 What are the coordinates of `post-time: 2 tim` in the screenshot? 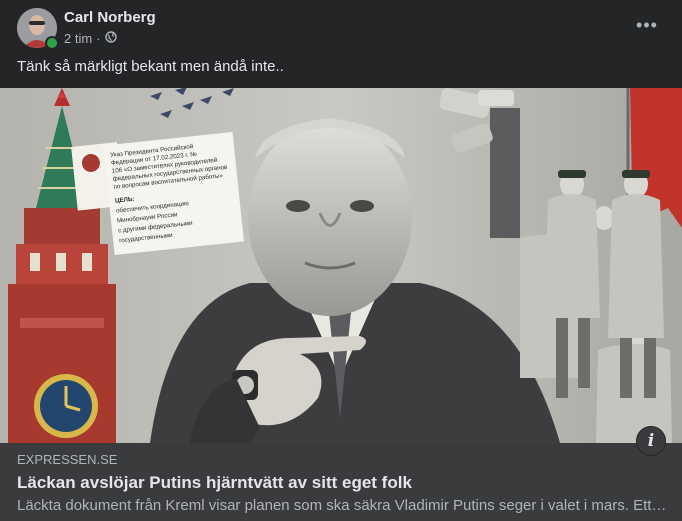 It's located at (78, 38).